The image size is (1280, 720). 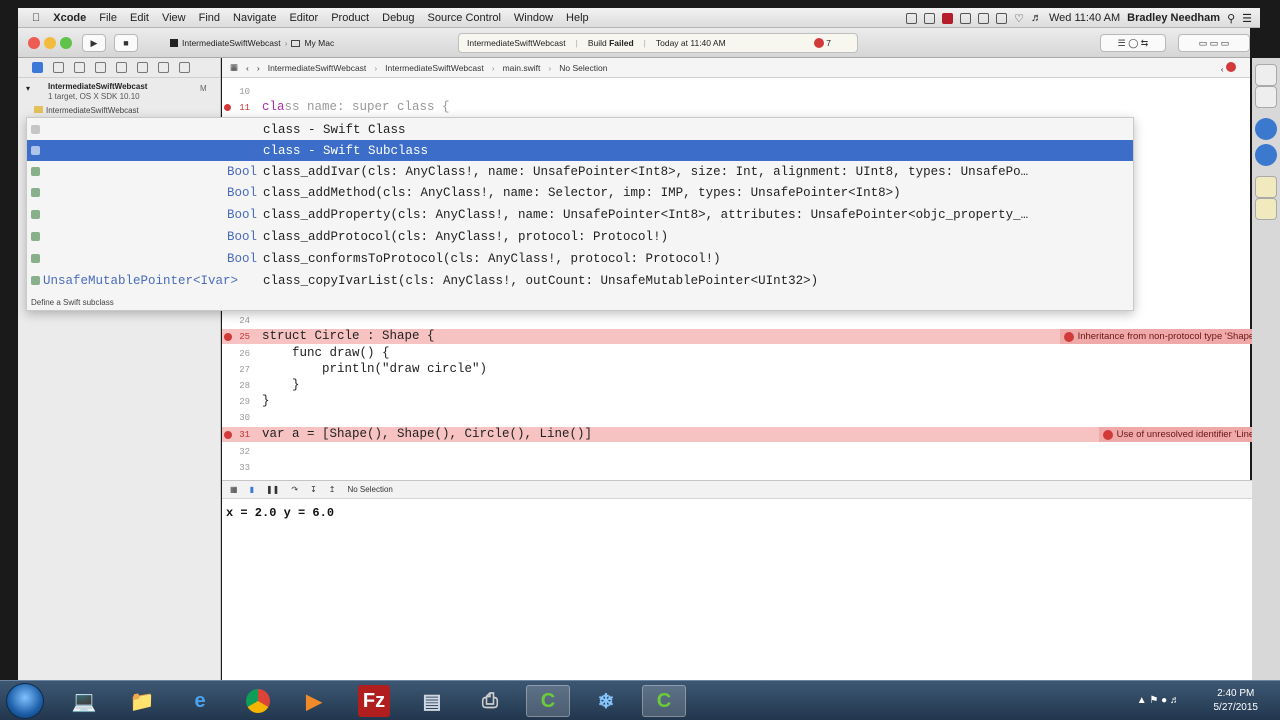 What do you see at coordinates (142, 67) in the screenshot?
I see `debug-navigator-icon` at bounding box center [142, 67].